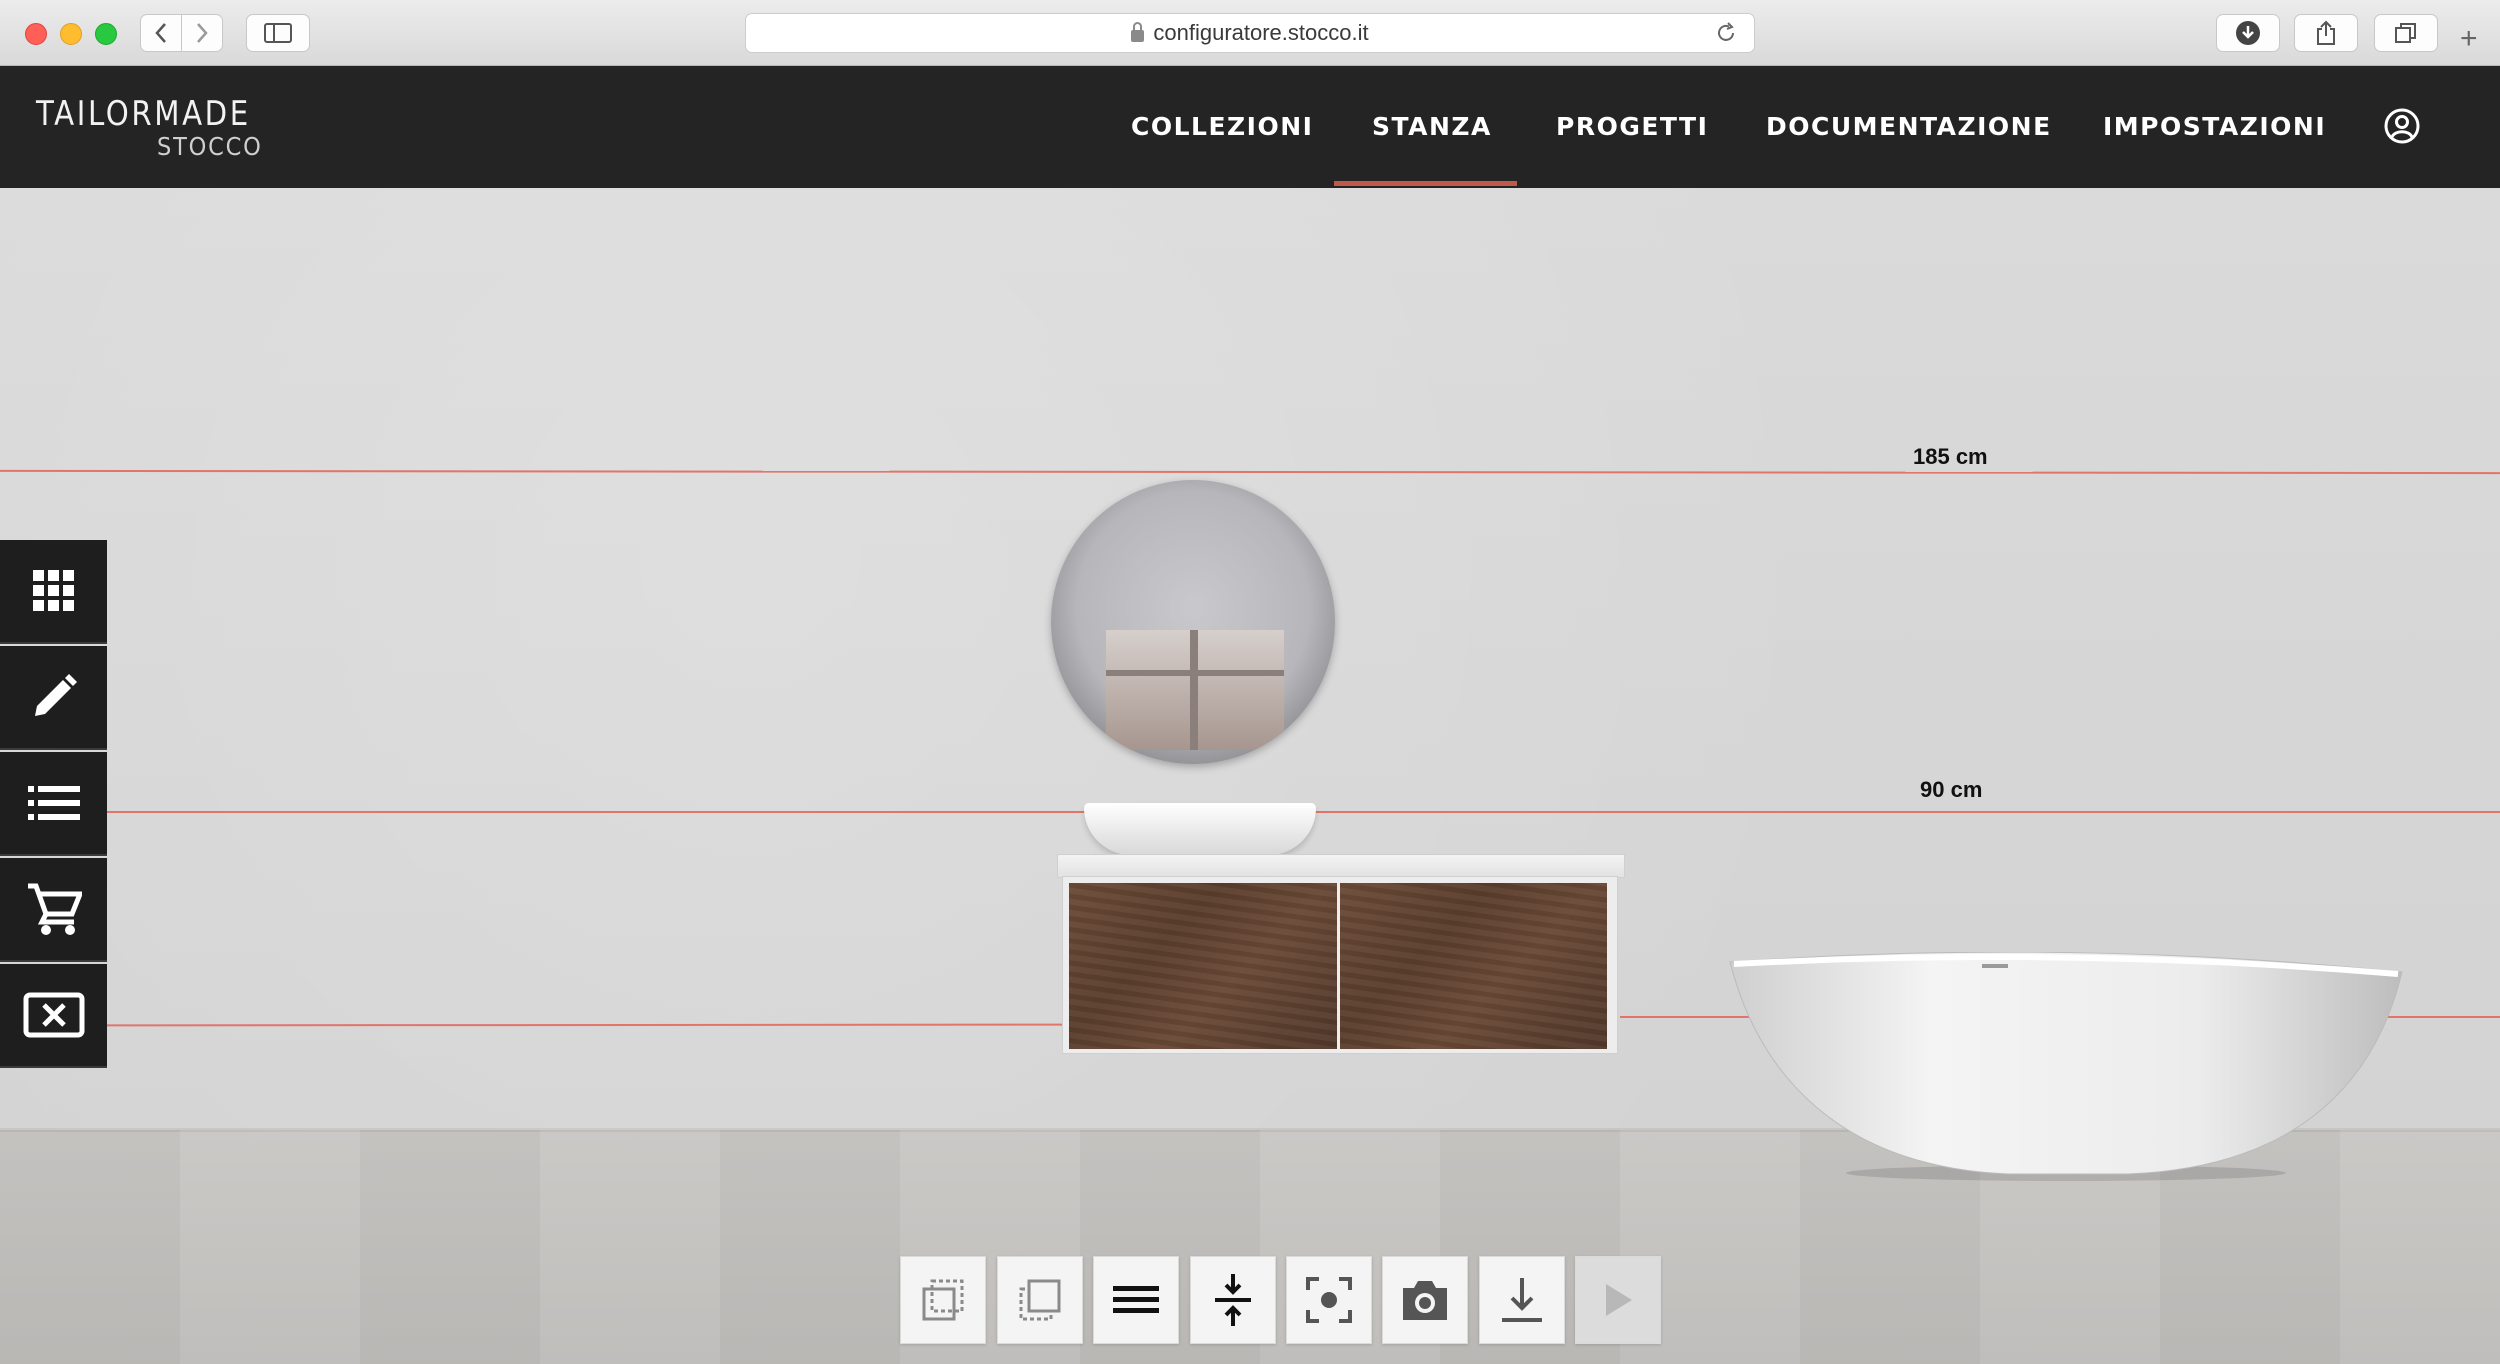 The width and height of the screenshot is (2500, 1364). I want to click on logo-stocco: STOCCO, so click(210, 146).